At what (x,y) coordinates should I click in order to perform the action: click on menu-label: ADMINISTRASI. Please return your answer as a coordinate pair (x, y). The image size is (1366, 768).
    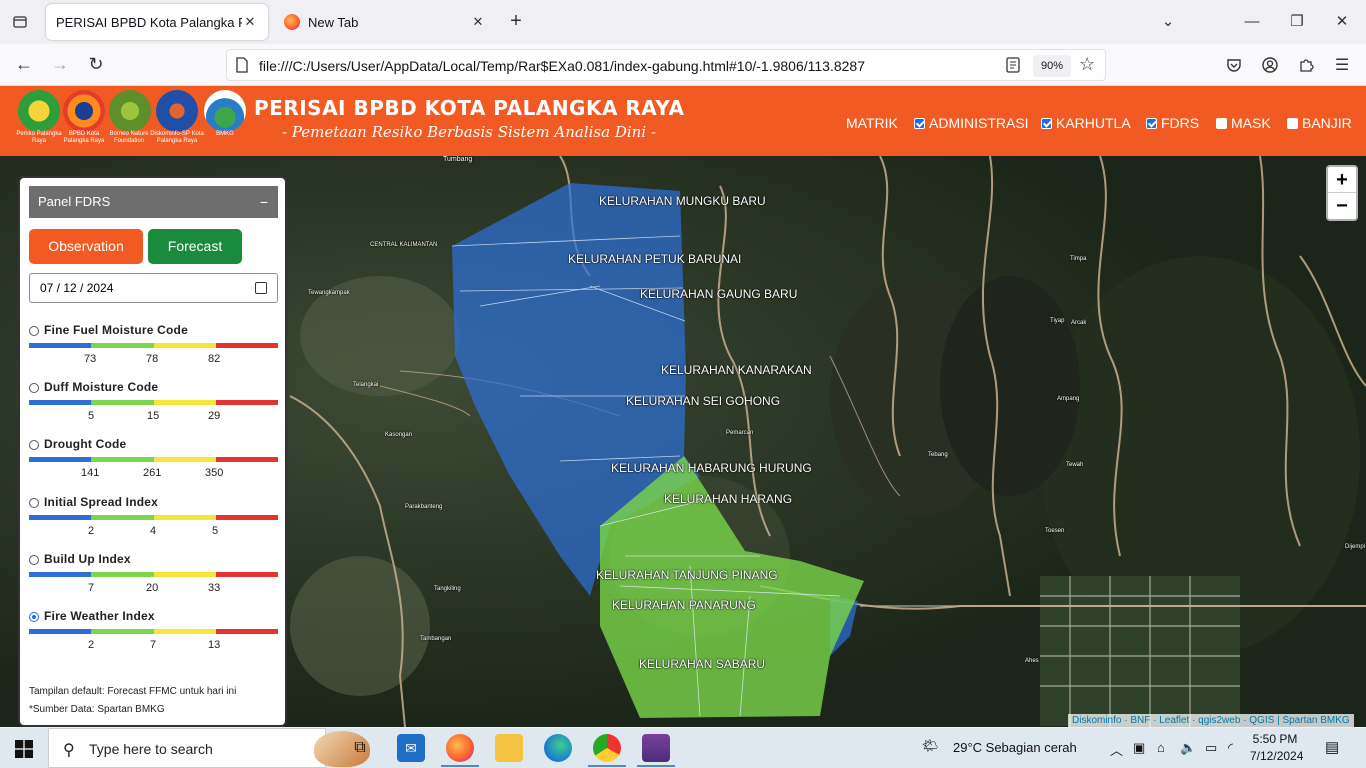
    Looking at the image, I should click on (979, 123).